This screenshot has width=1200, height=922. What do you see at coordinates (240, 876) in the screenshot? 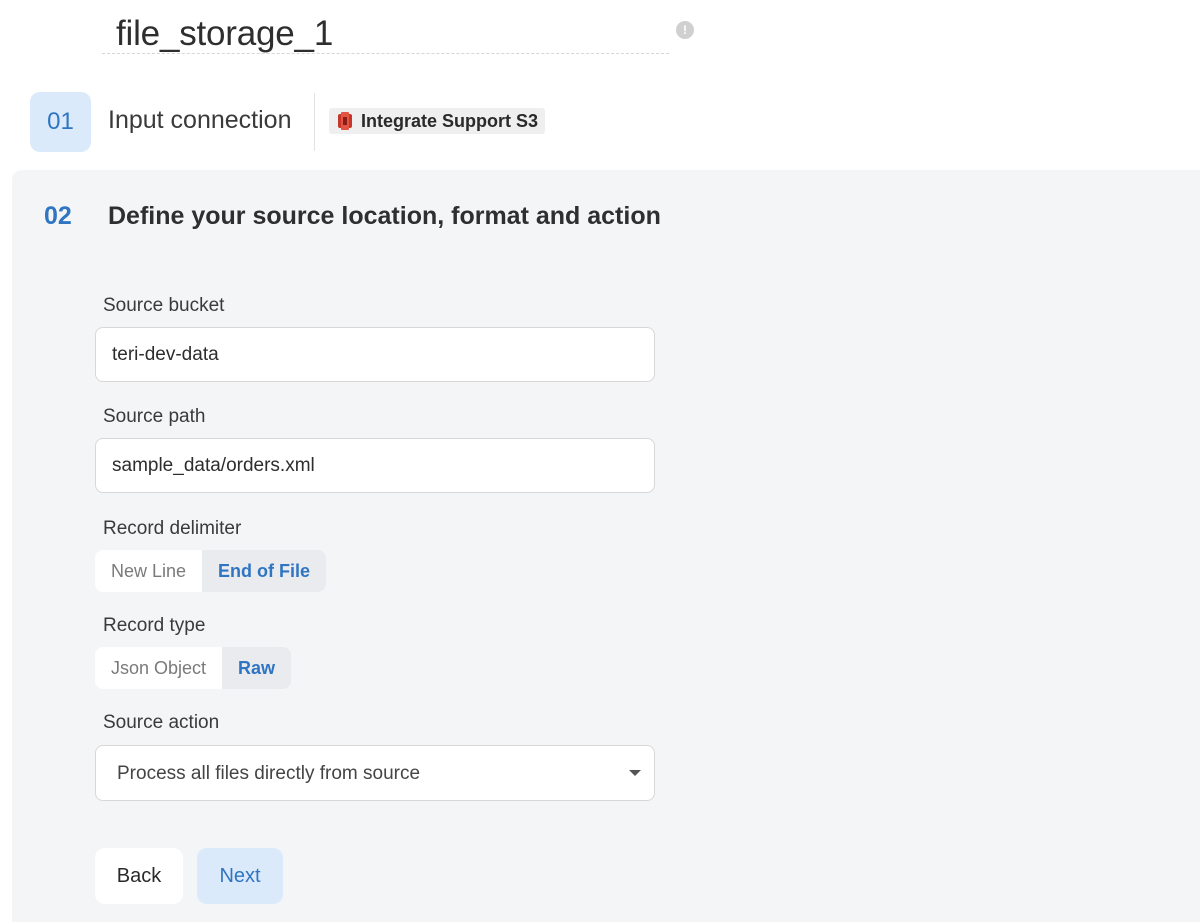
I see `next-button: Next` at bounding box center [240, 876].